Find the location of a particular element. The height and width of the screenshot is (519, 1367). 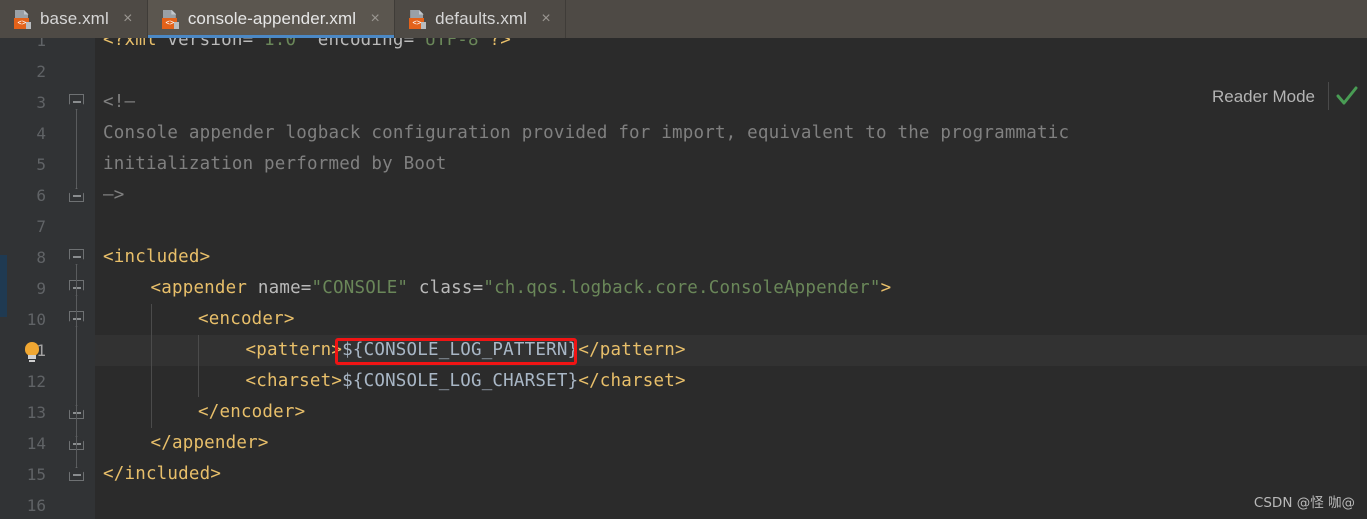

gutter-line: 3 is located at coordinates (51, 102).